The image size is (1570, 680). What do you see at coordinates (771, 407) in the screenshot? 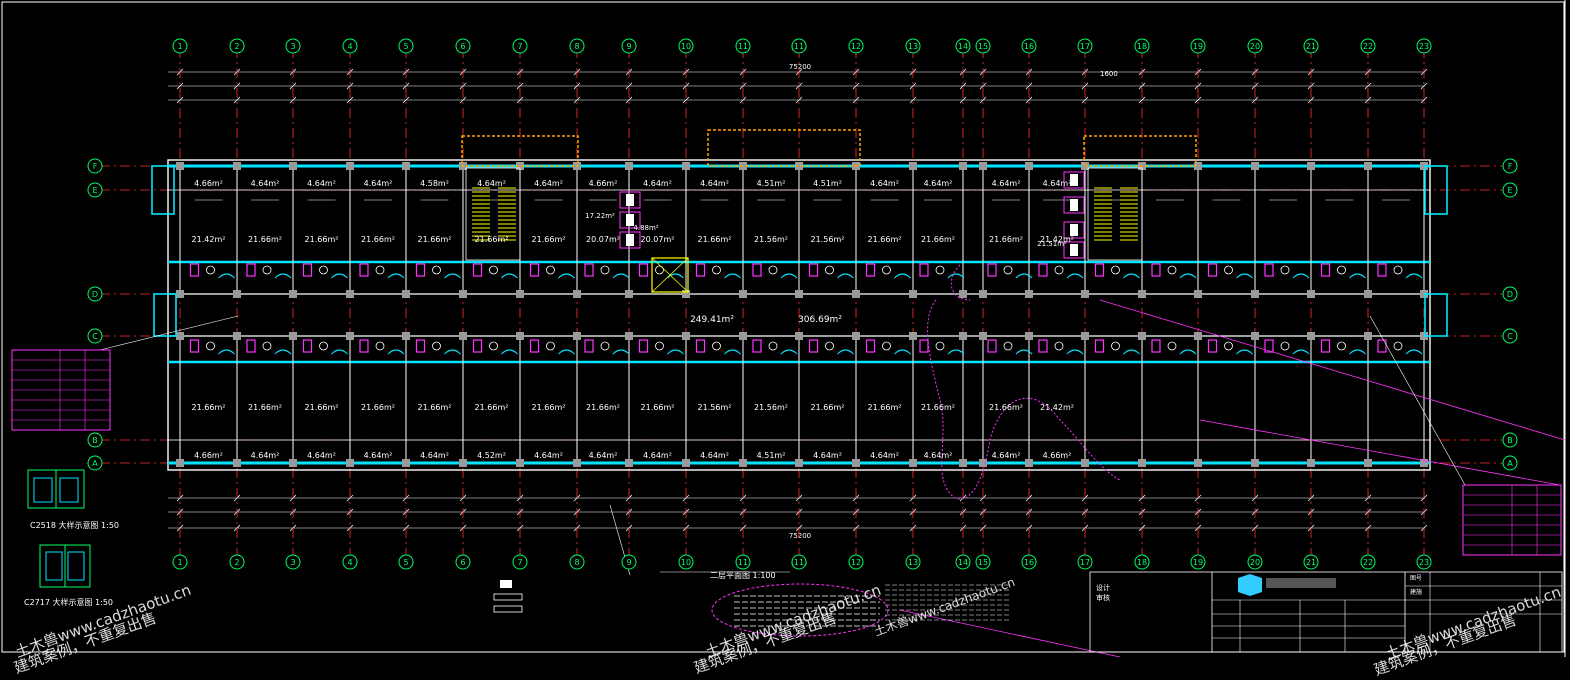
I see `area-label: 21.56m²` at bounding box center [771, 407].